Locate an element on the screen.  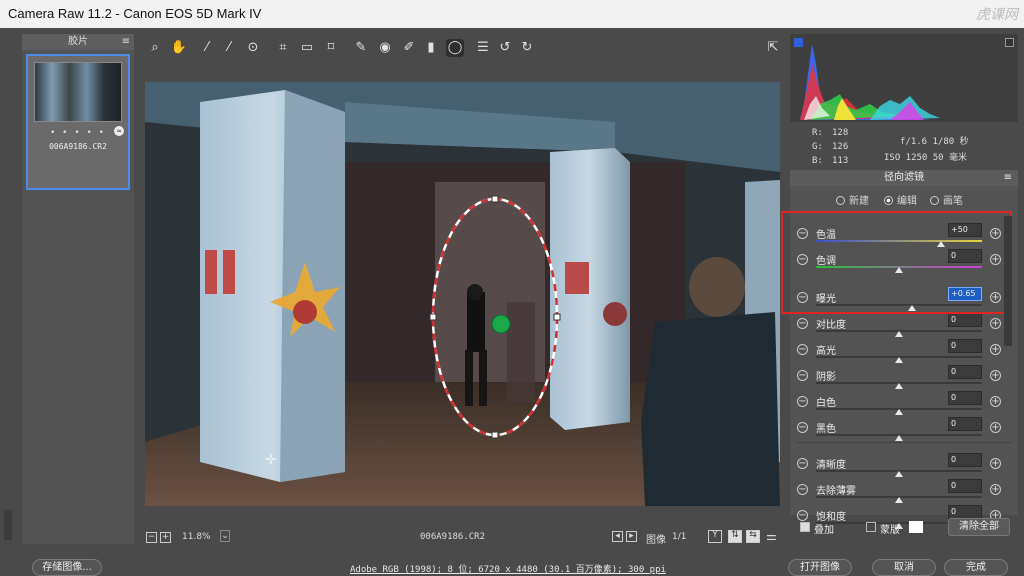
slider-row: − 白色 0 + is located at coordinates (904, 405).